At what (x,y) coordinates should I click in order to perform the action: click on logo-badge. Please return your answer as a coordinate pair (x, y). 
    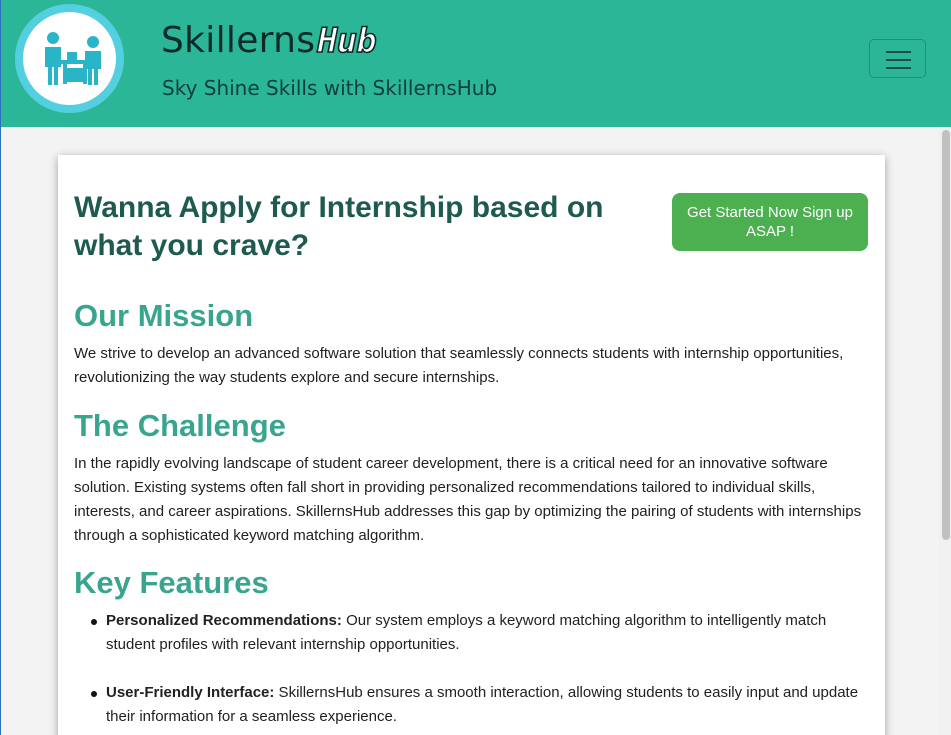
    Looking at the image, I should click on (69, 58).